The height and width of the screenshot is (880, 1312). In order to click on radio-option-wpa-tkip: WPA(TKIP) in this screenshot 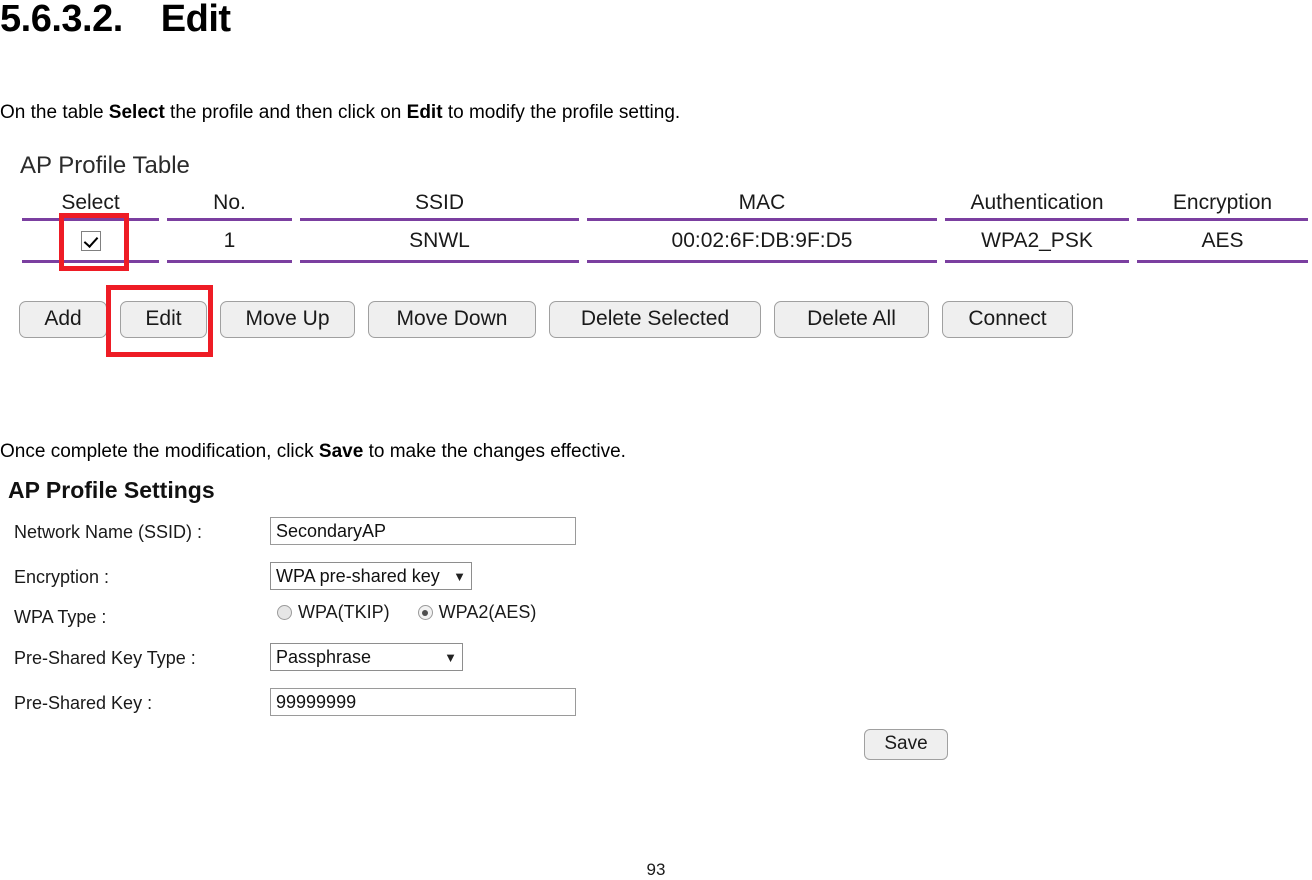, I will do `click(333, 612)`.